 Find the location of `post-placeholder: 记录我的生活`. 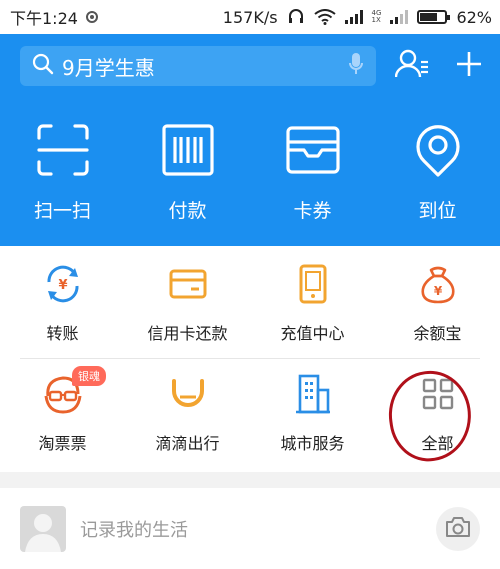

post-placeholder: 记录我的生活 is located at coordinates (134, 530).